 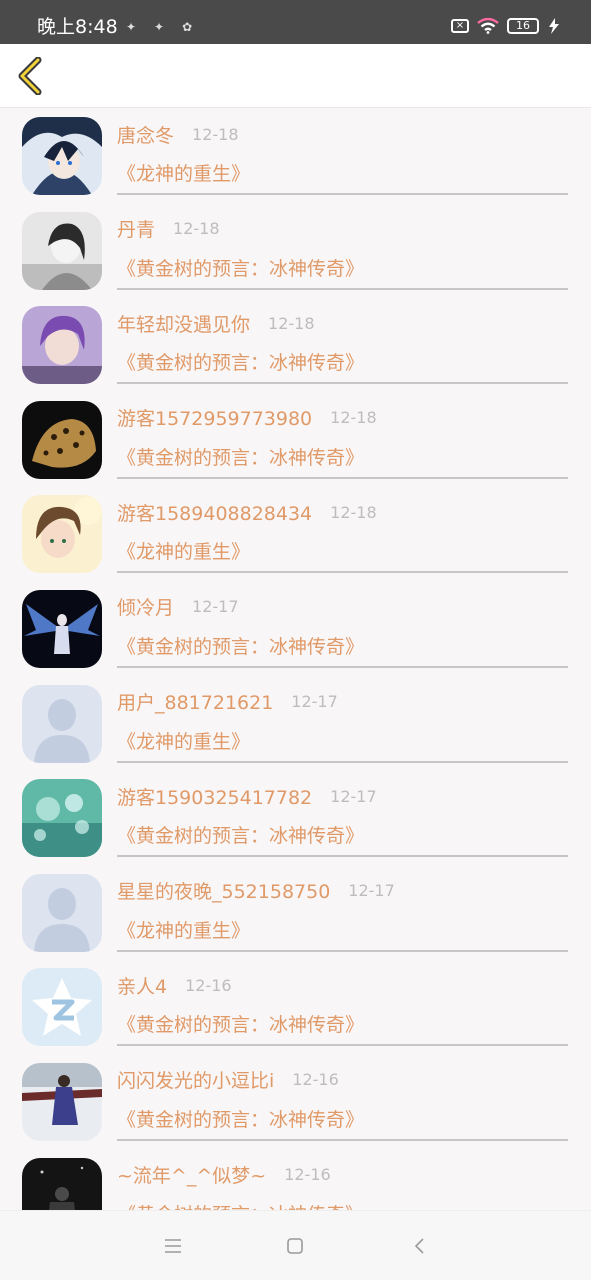 What do you see at coordinates (214, 417) in the screenshot?
I see `user-name: 游客1572959773980` at bounding box center [214, 417].